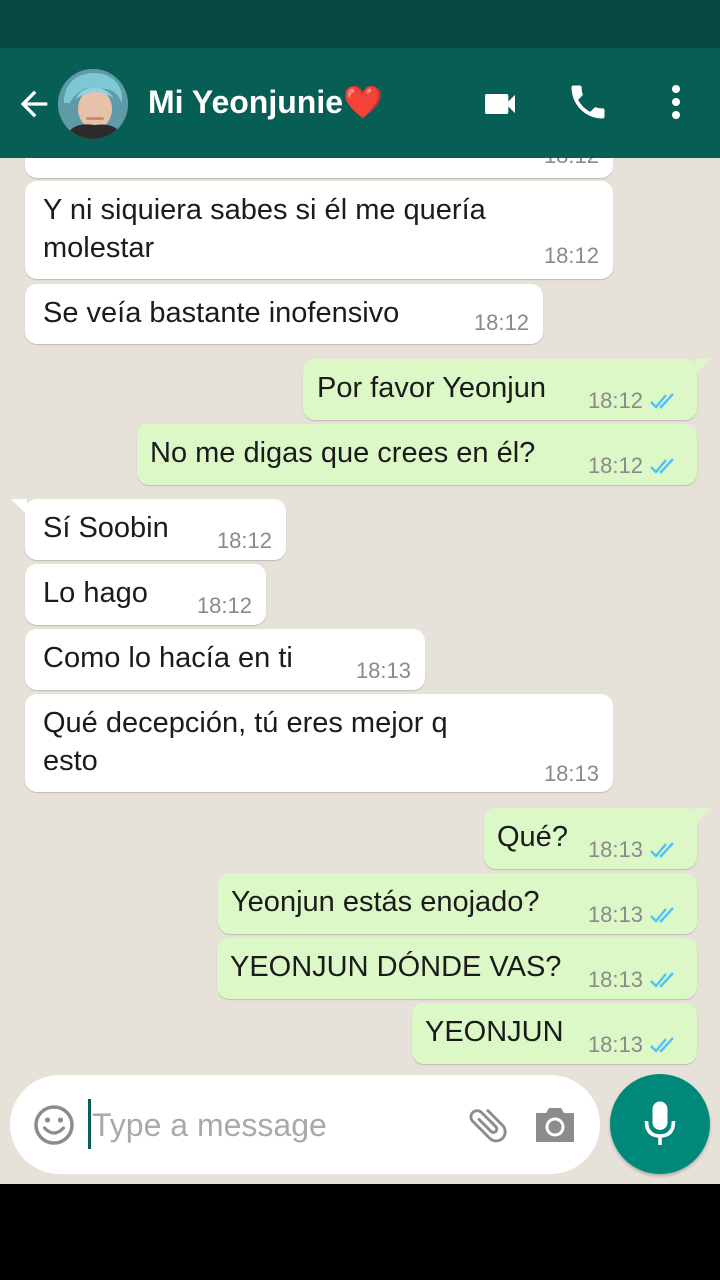 The height and width of the screenshot is (1280, 720). What do you see at coordinates (431, 388) in the screenshot?
I see `message-text: Por favor Yeonjun` at bounding box center [431, 388].